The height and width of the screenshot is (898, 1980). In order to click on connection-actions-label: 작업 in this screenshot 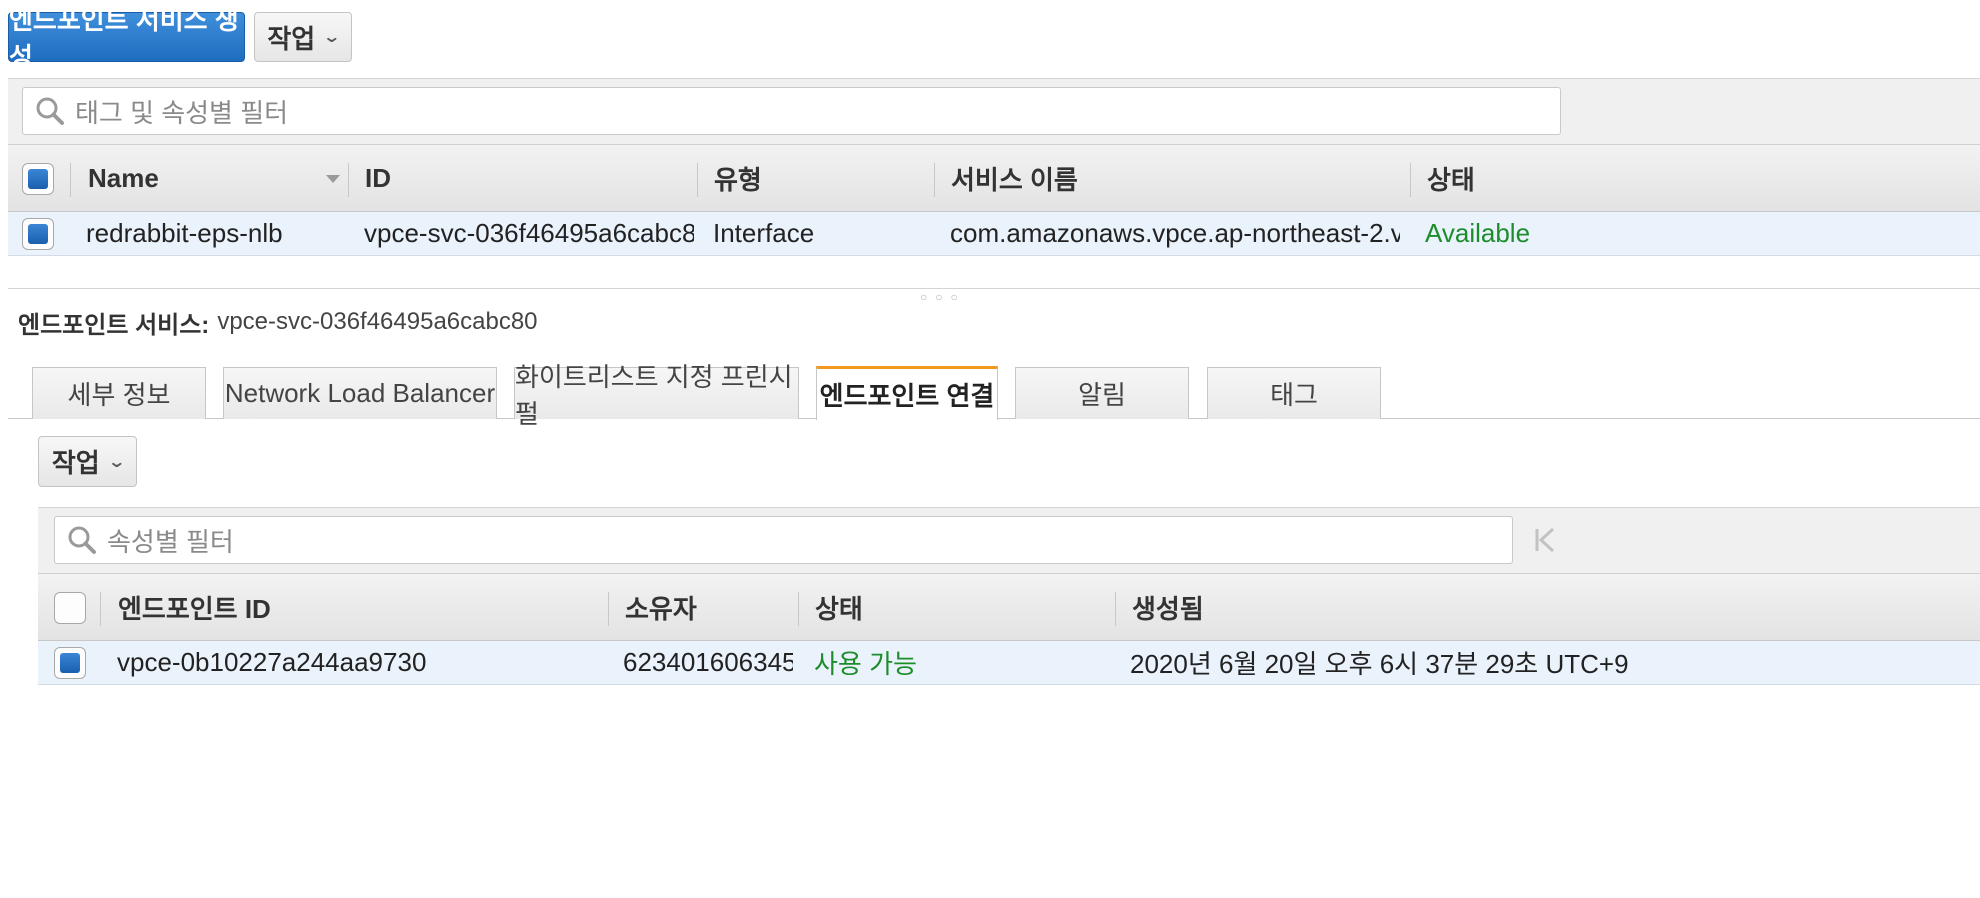, I will do `click(75, 463)`.